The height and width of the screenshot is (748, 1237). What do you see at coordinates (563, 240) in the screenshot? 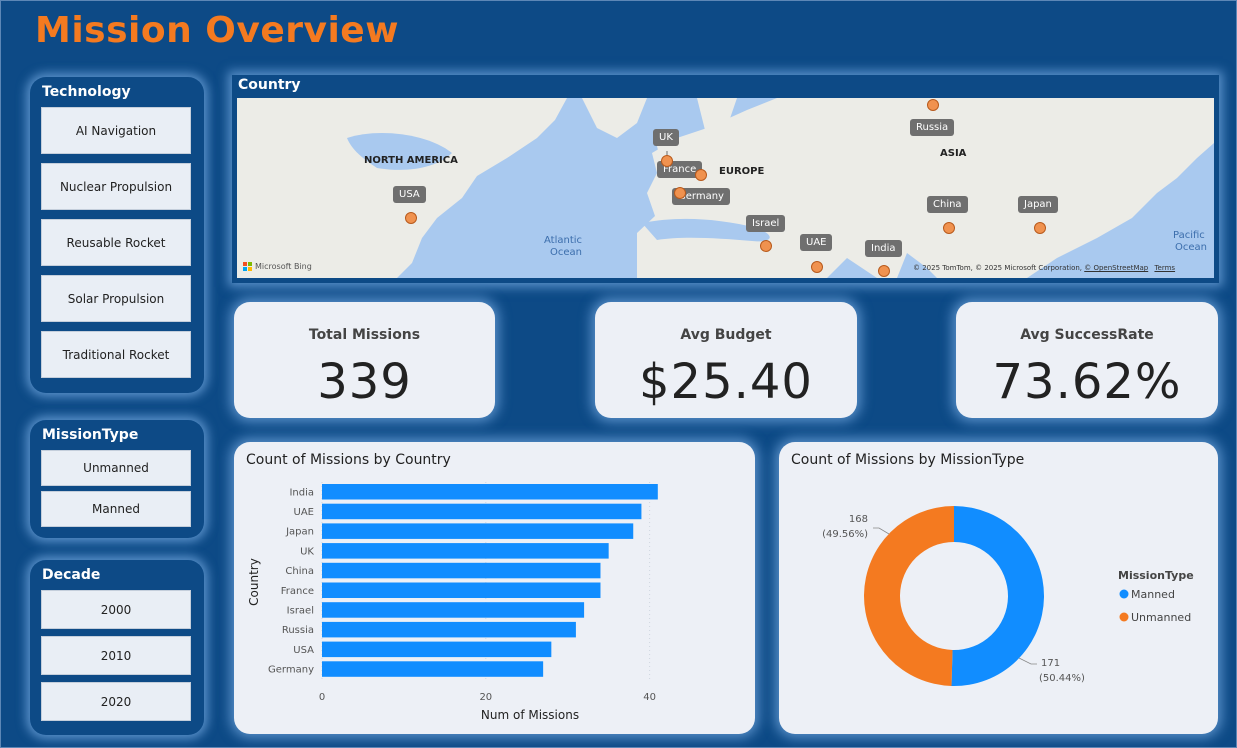
I see `ocean-label-atlantic: Atlantic` at bounding box center [563, 240].